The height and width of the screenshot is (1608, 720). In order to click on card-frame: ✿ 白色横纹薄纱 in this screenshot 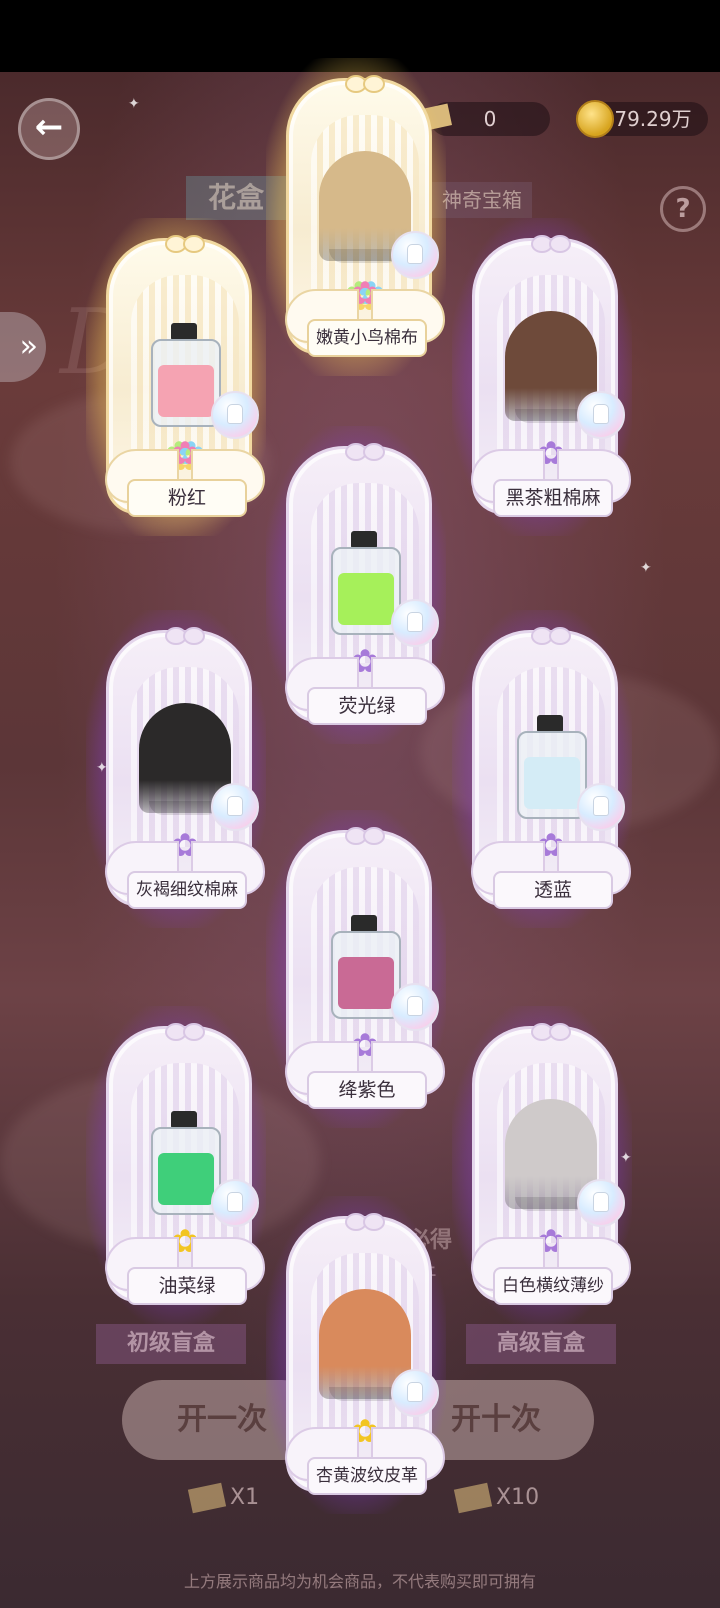, I will do `click(551, 1164)`.